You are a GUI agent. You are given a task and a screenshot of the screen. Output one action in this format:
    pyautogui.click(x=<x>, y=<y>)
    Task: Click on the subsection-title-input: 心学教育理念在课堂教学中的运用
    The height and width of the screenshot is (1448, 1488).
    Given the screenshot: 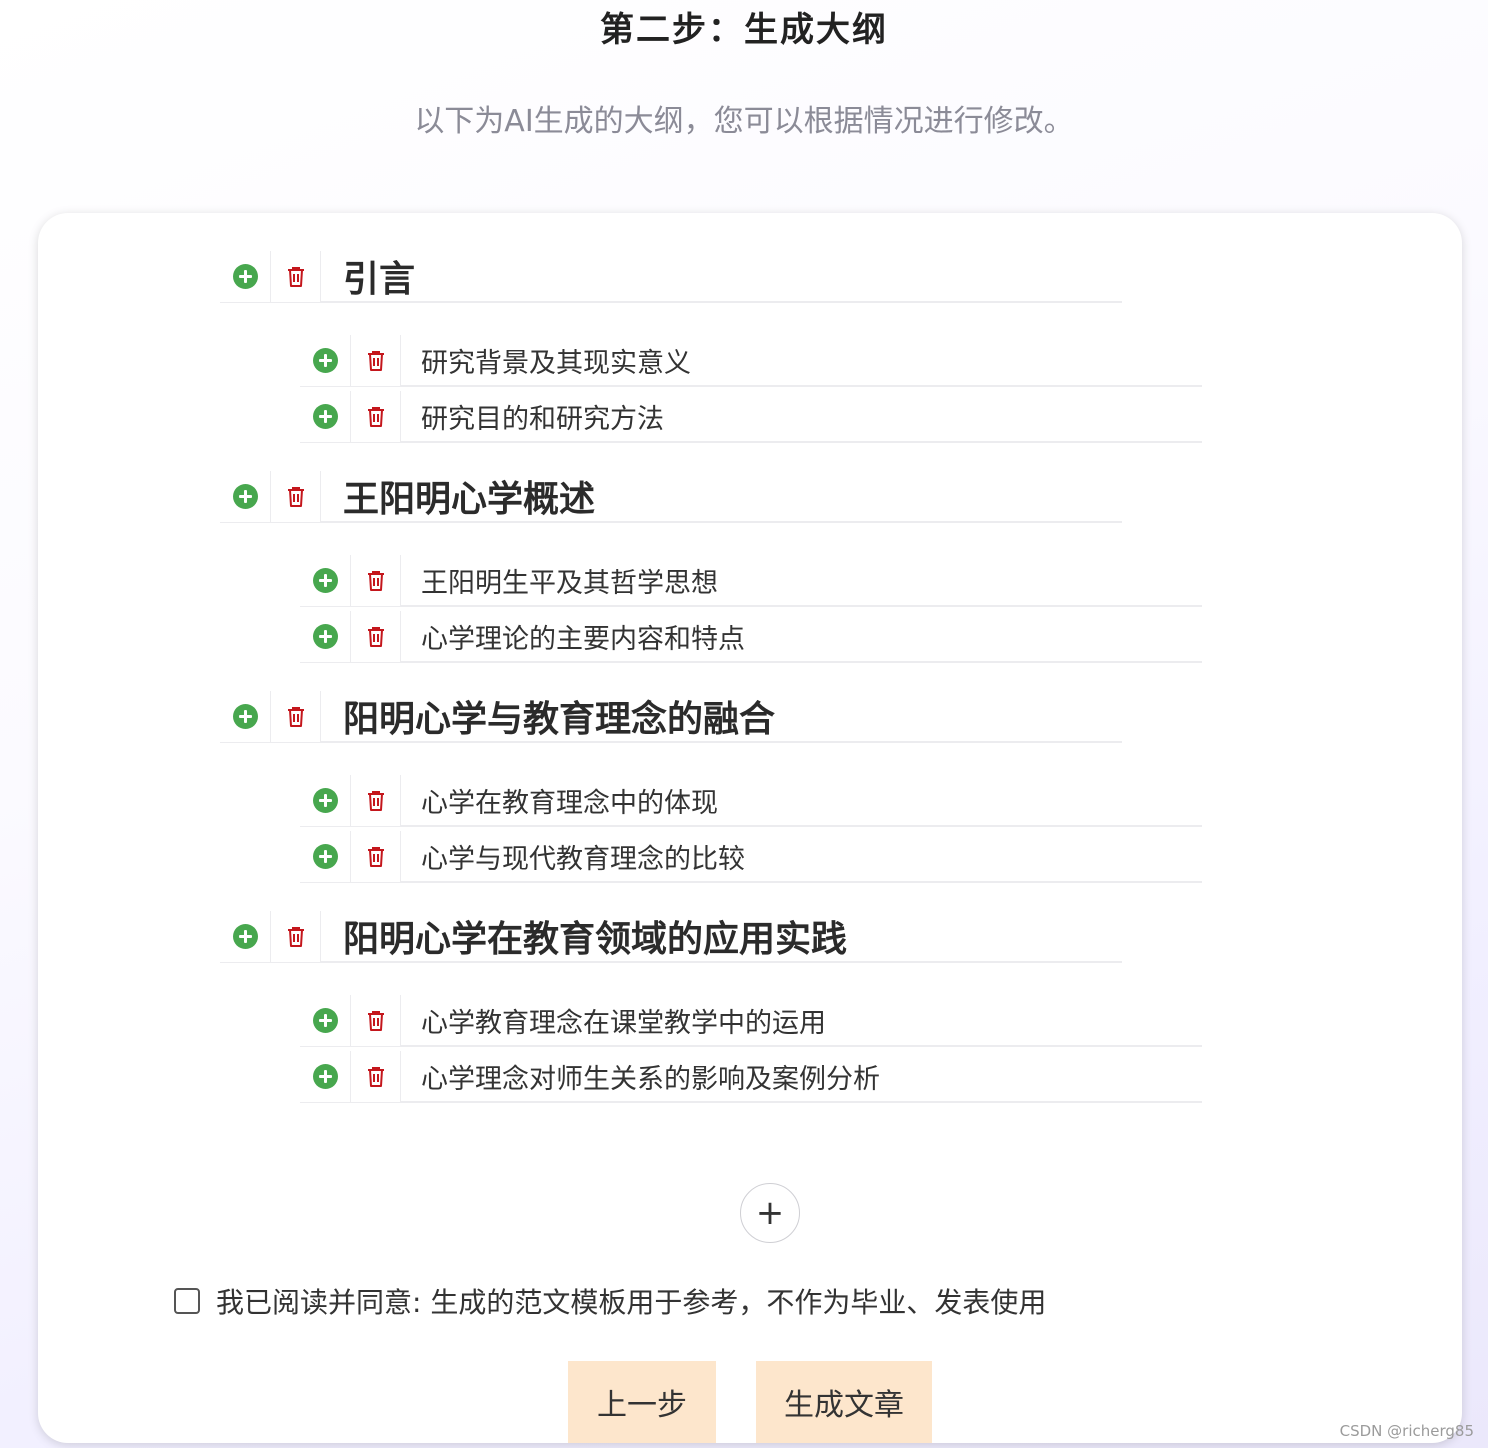 What is the action you would take?
    pyautogui.click(x=801, y=1021)
    